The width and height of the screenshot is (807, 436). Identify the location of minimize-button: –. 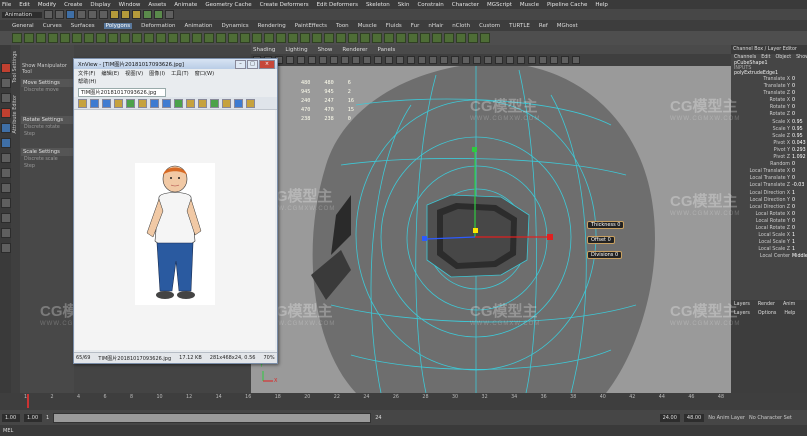
(240, 64).